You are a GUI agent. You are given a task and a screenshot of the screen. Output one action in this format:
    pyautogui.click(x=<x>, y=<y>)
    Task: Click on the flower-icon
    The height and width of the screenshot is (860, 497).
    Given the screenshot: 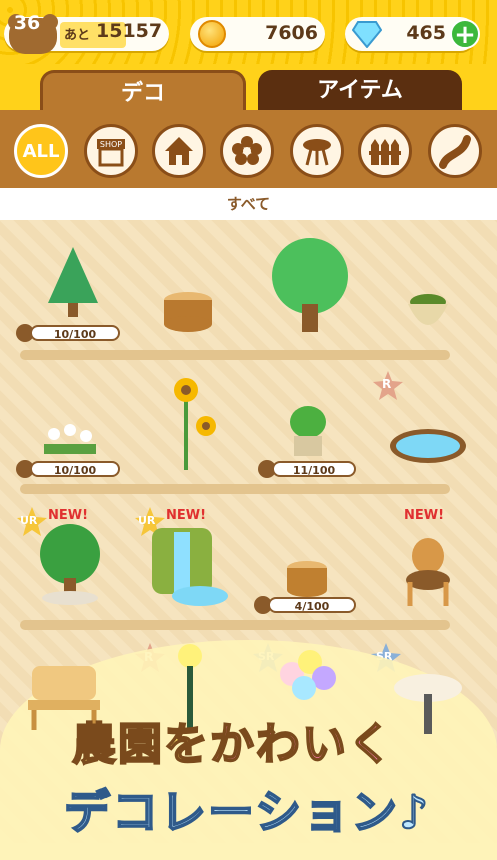 What is the action you would take?
    pyautogui.click(x=247, y=150)
    